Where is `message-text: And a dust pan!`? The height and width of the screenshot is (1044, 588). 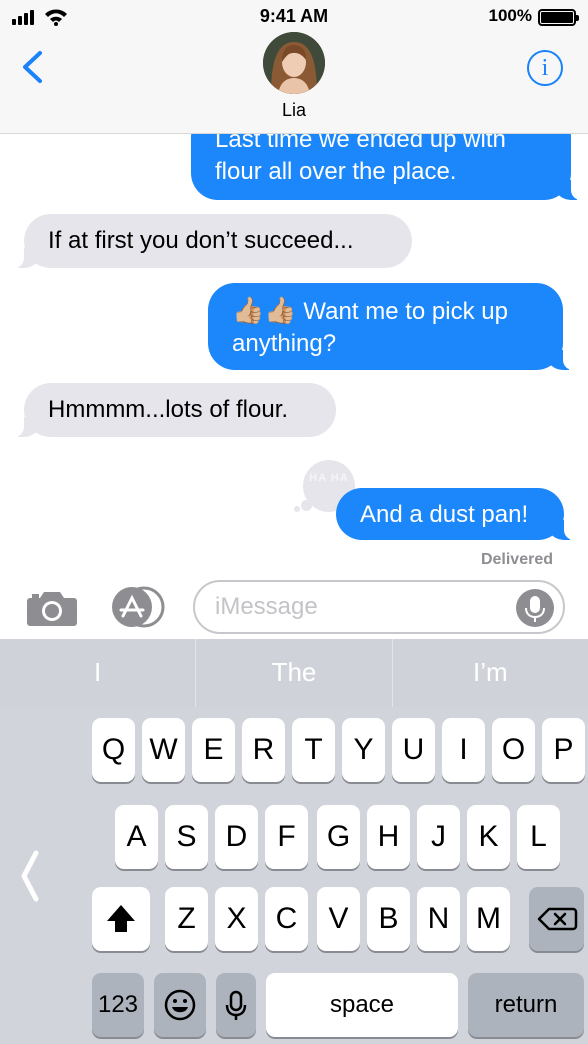
message-text: And a dust pan! is located at coordinates (444, 514).